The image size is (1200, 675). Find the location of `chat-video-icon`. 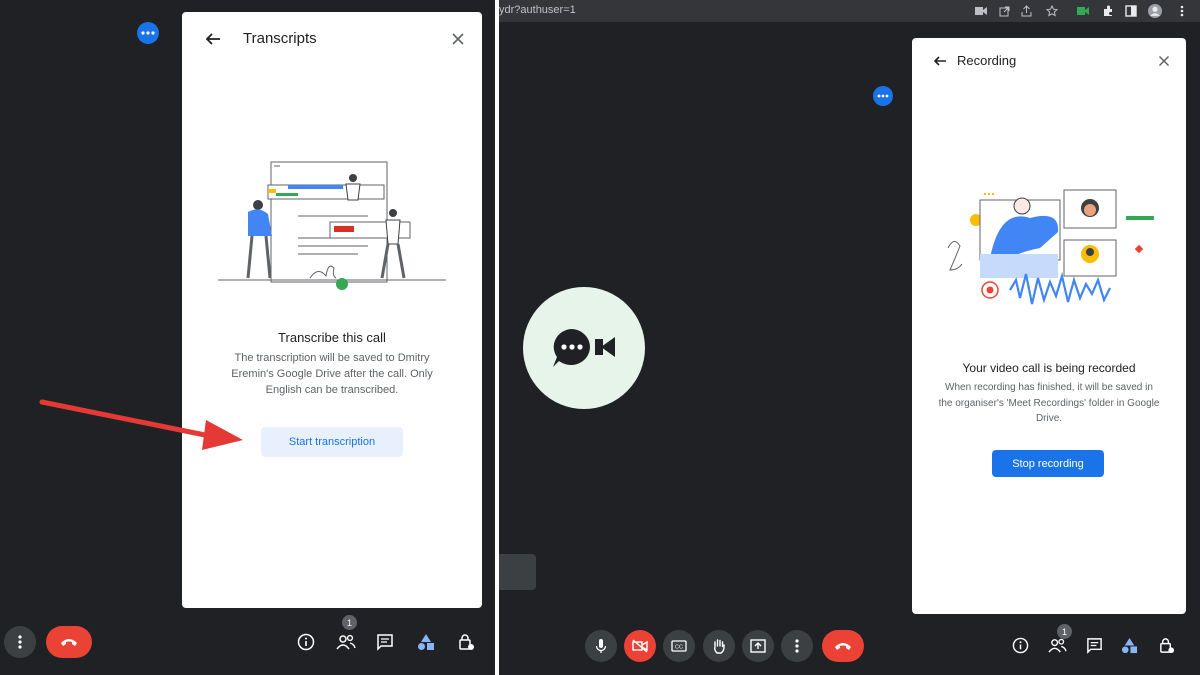

chat-video-icon is located at coordinates (584, 348).